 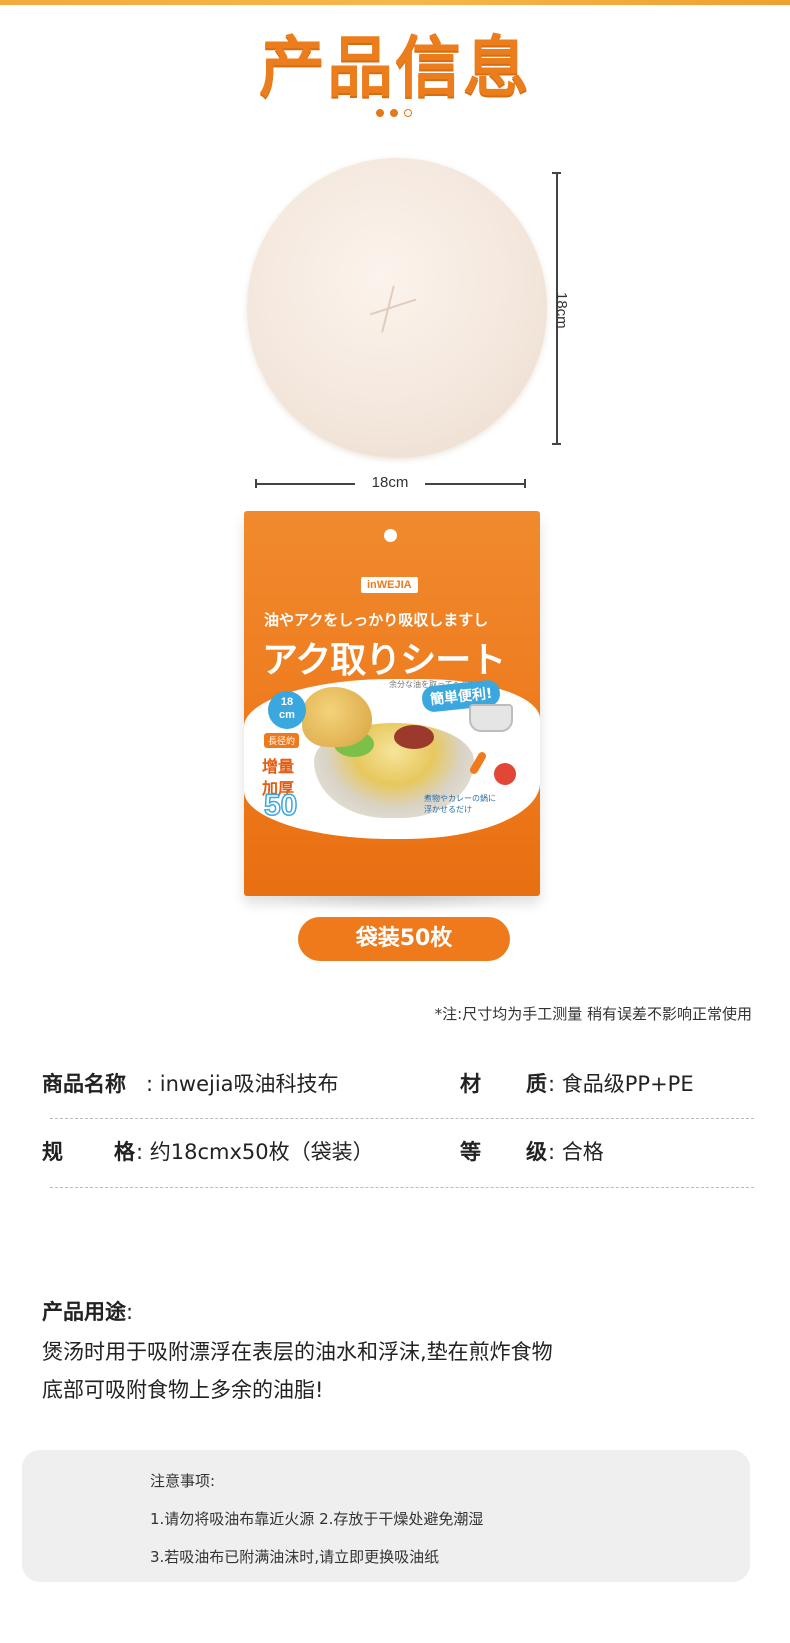 I want to click on material-value: : 食品级PP+PE, so click(x=621, y=1084).